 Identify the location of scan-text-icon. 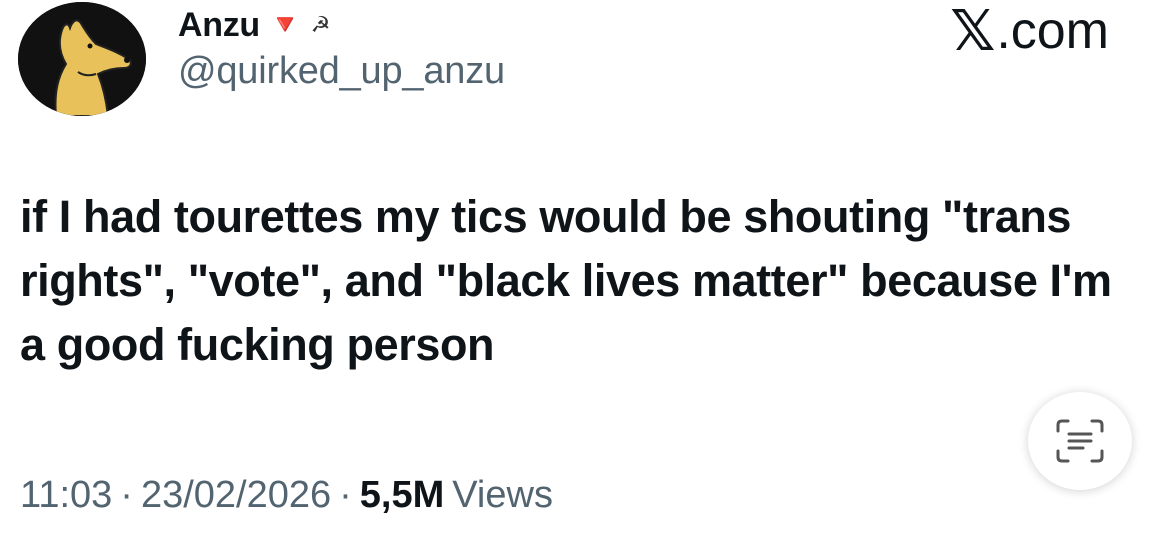
(1080, 441).